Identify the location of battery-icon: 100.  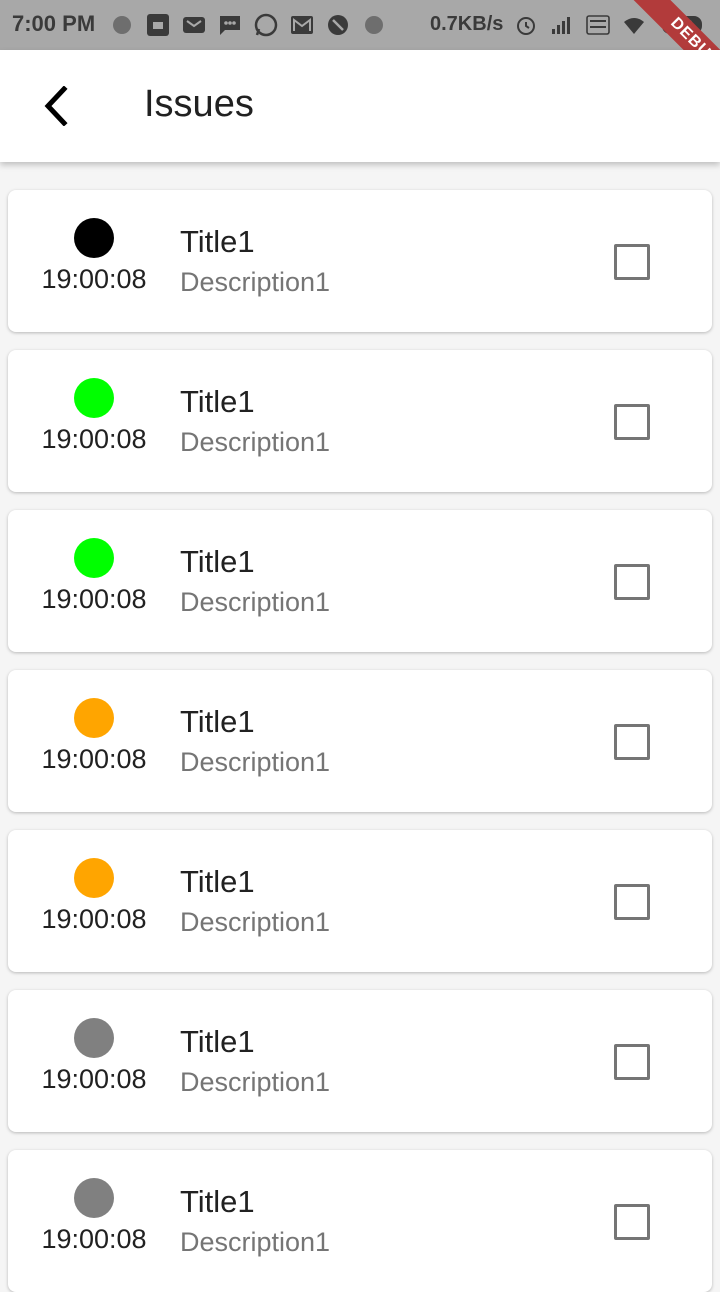
(682, 25).